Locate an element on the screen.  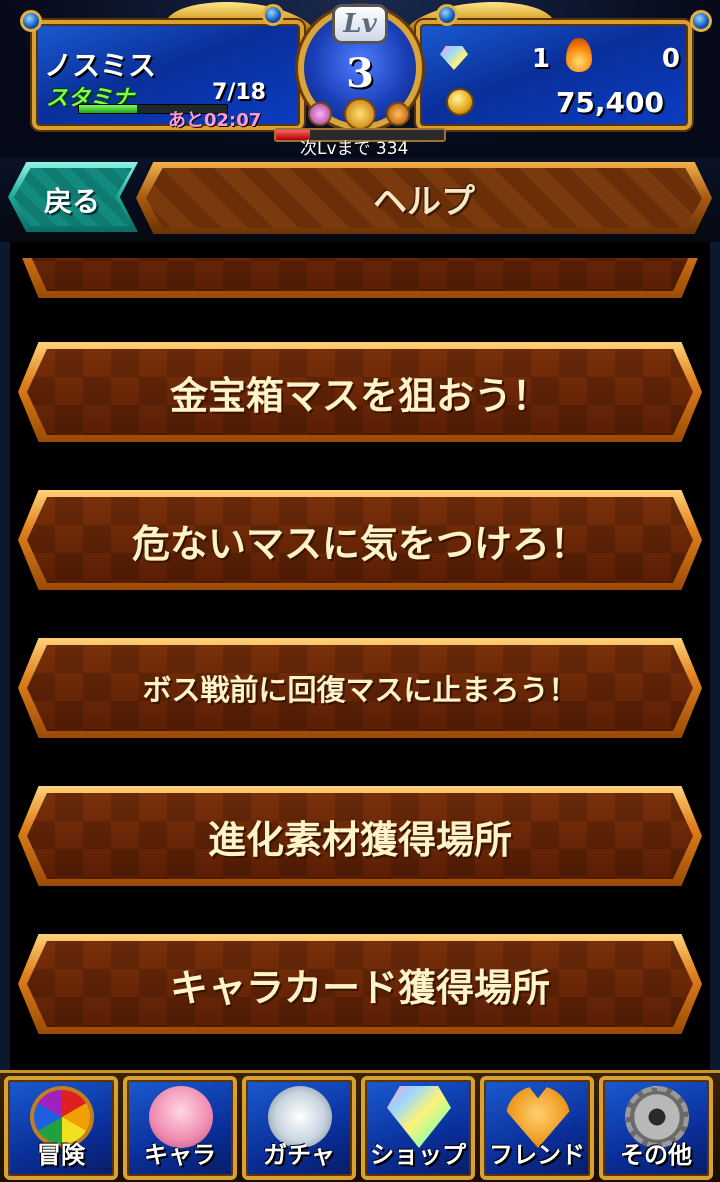
nav-button-character: キャラ is located at coordinates (180, 1128).